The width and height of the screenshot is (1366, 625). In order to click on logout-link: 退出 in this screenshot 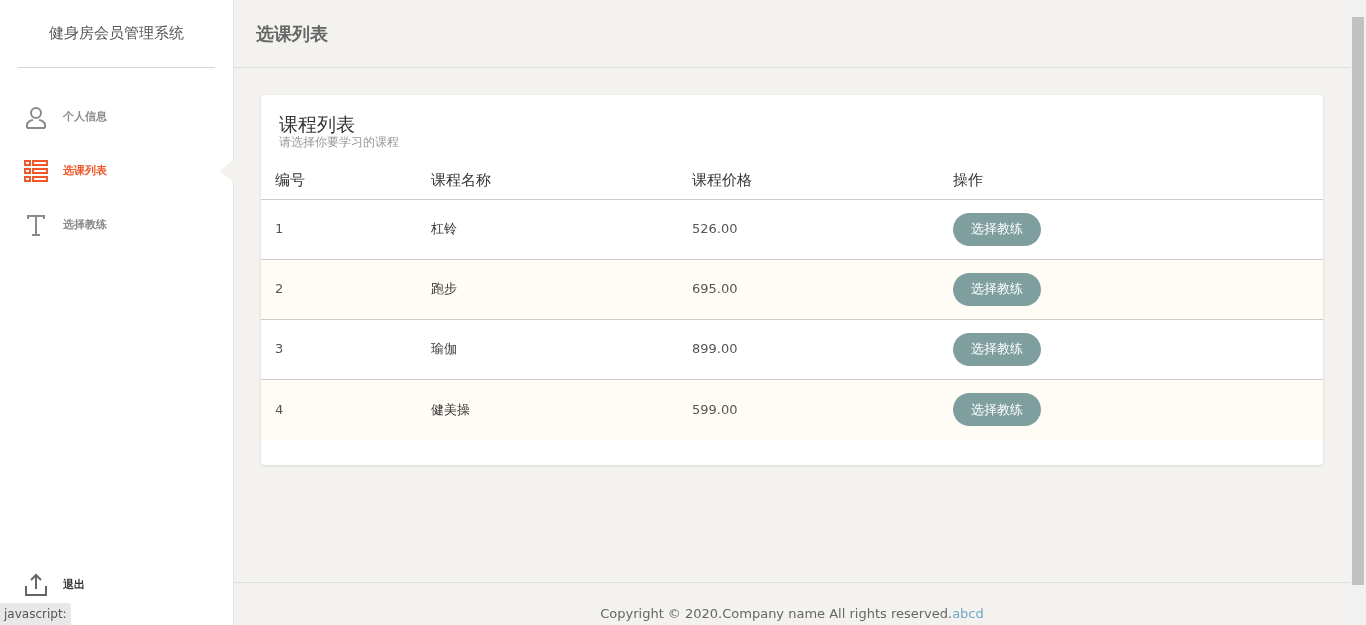, I will do `click(54, 585)`.